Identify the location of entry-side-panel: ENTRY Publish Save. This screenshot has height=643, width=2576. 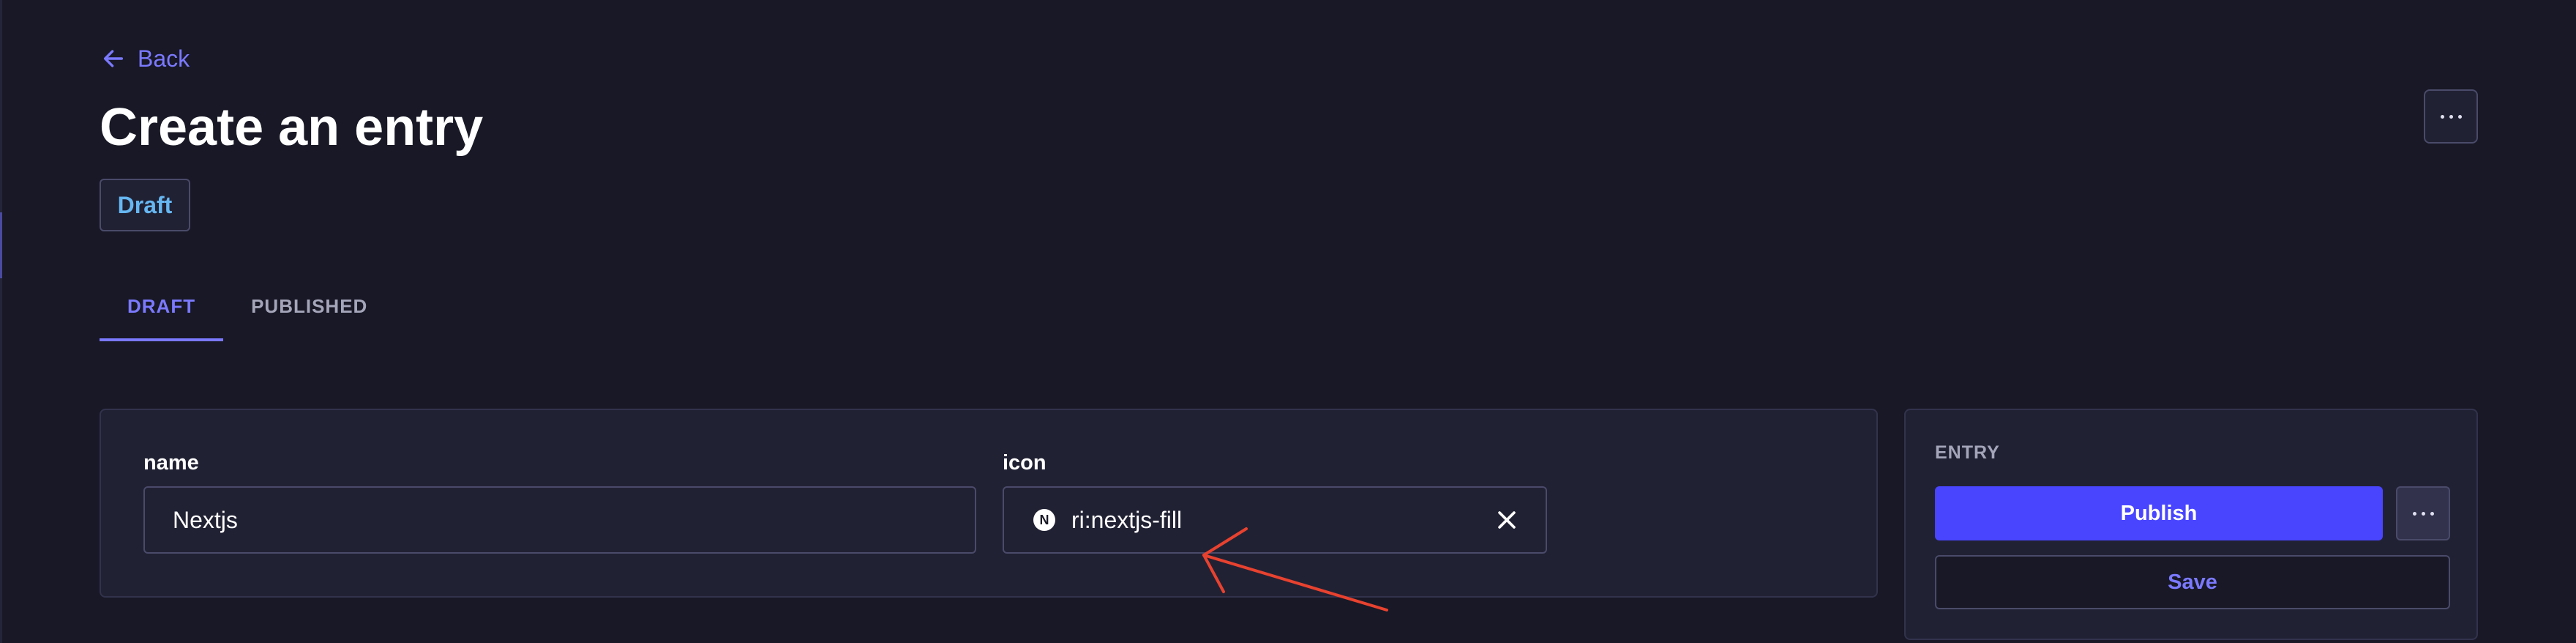
(2191, 524).